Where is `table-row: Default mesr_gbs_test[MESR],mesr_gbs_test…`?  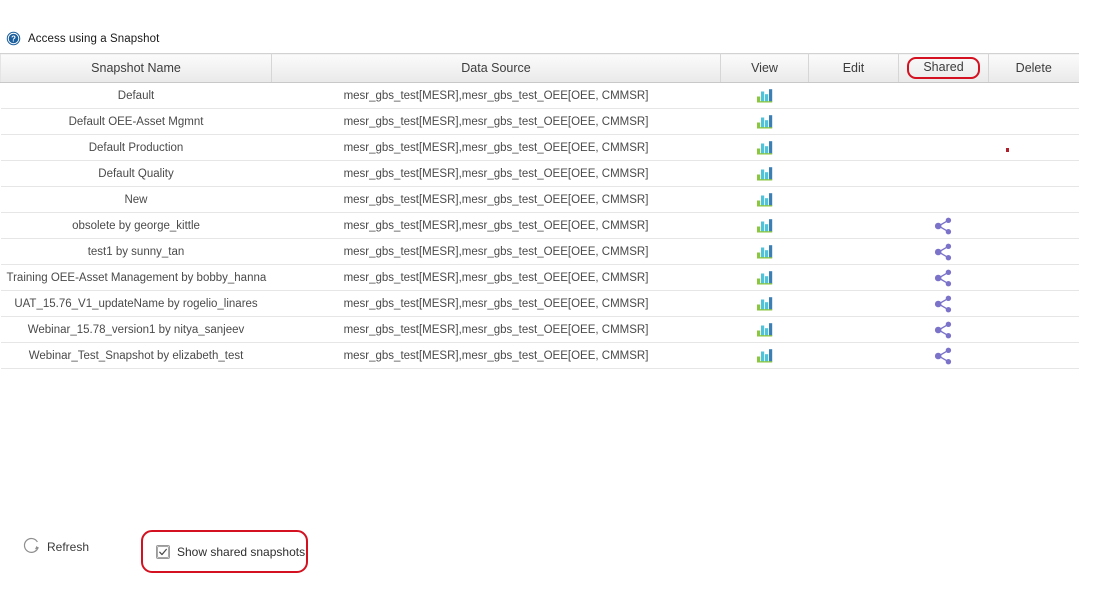 table-row: Default mesr_gbs_test[MESR],mesr_gbs_test… is located at coordinates (539, 95).